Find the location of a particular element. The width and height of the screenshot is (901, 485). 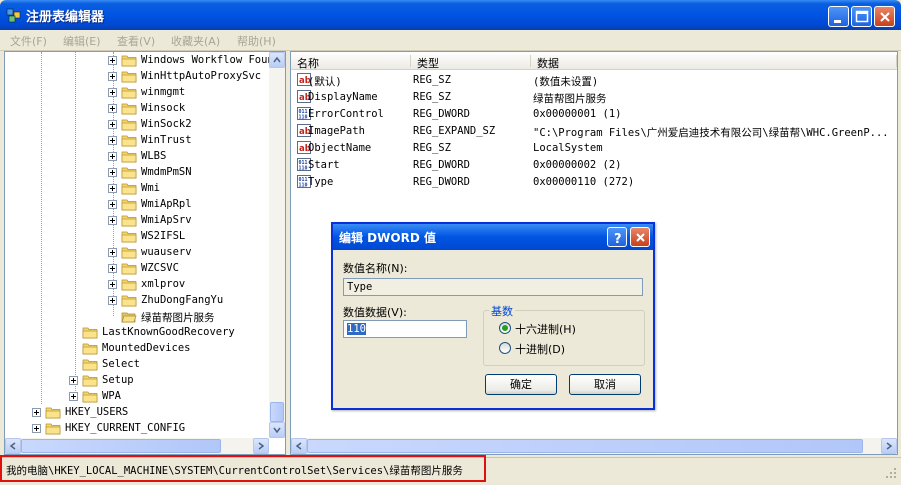

tree-item: xmlprov is located at coordinates (136, 285).